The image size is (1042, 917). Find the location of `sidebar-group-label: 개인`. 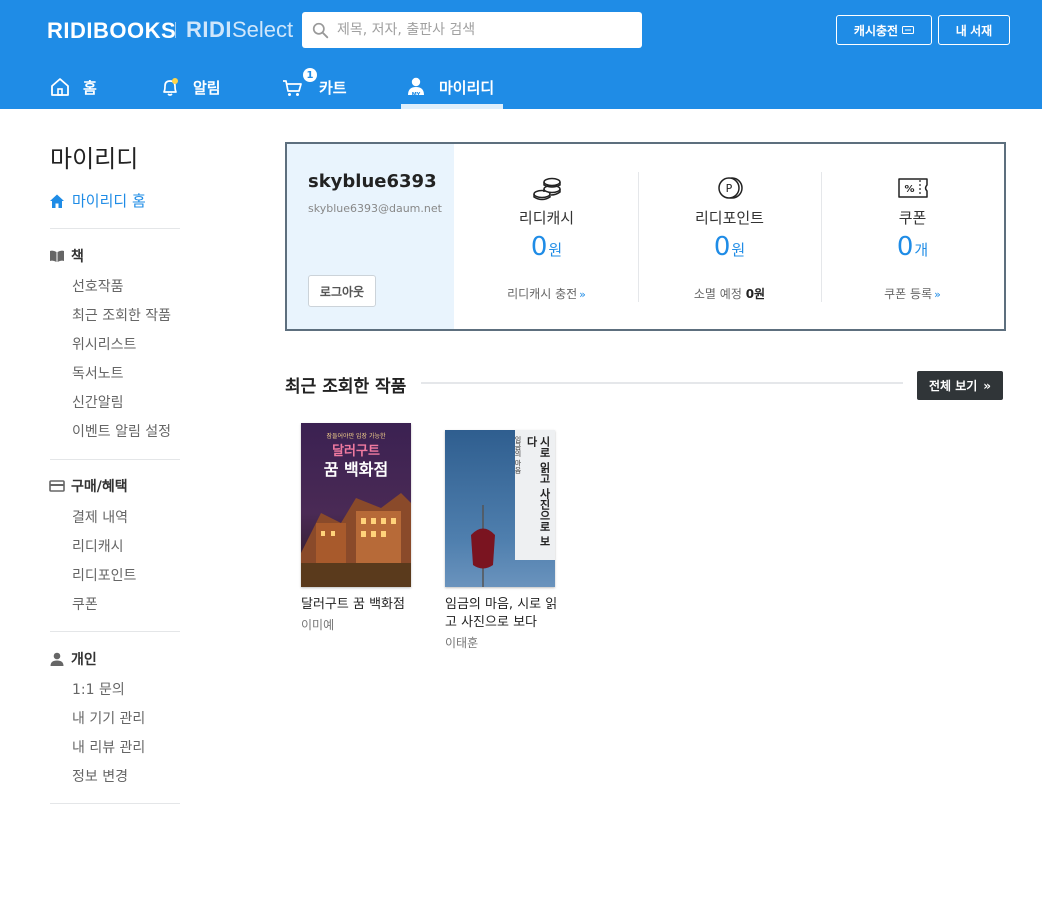

sidebar-group-label: 개인 is located at coordinates (84, 660).